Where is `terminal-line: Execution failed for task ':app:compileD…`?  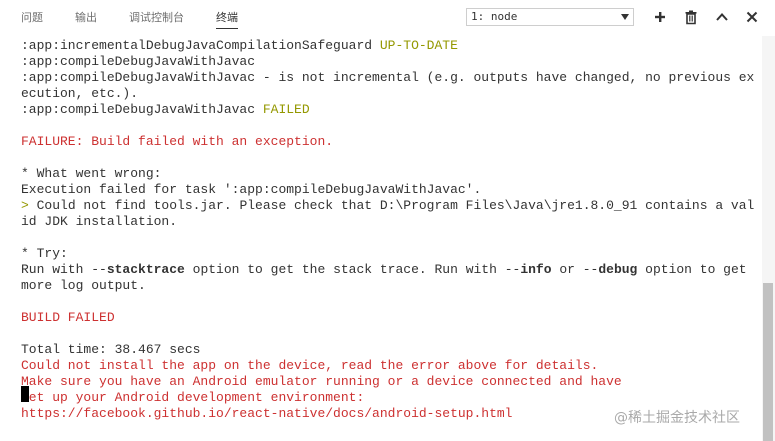 terminal-line: Execution failed for task ':app:compileD… is located at coordinates (387, 190).